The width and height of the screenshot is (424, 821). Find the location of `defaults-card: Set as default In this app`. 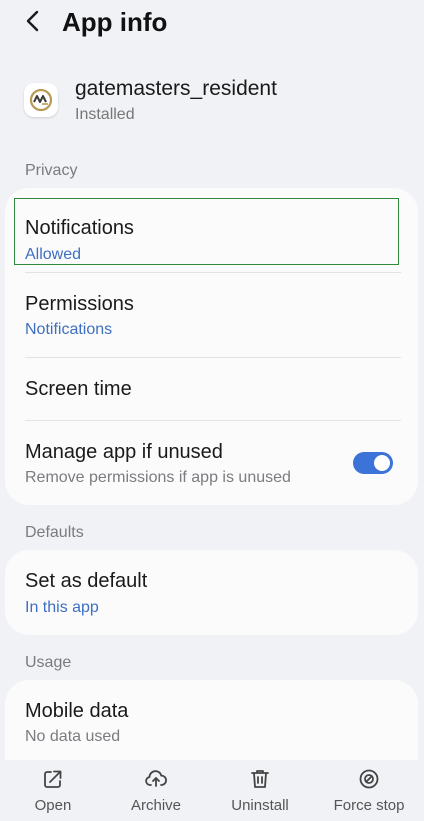

defaults-card: Set as default In this app is located at coordinates (211, 592).